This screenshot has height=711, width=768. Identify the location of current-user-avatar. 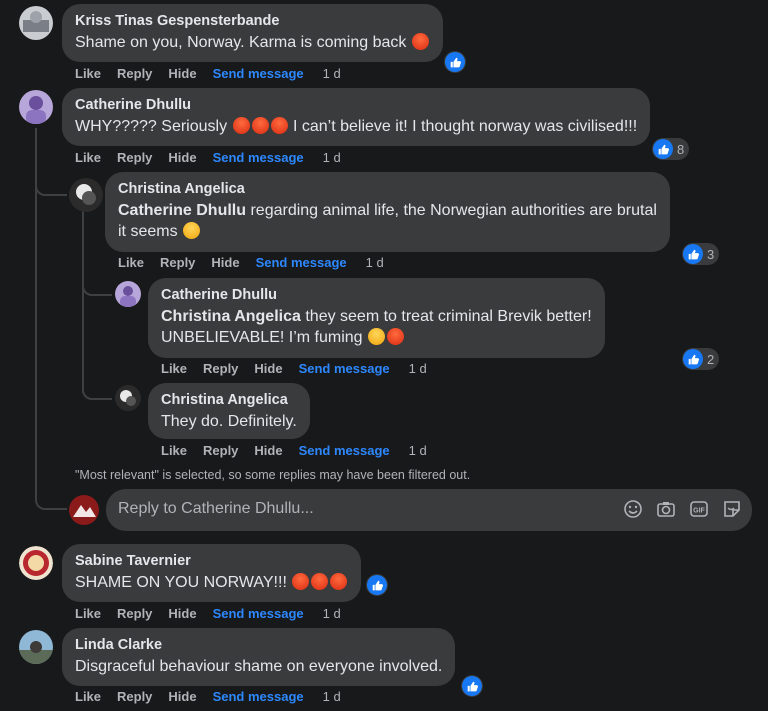
(84, 510).